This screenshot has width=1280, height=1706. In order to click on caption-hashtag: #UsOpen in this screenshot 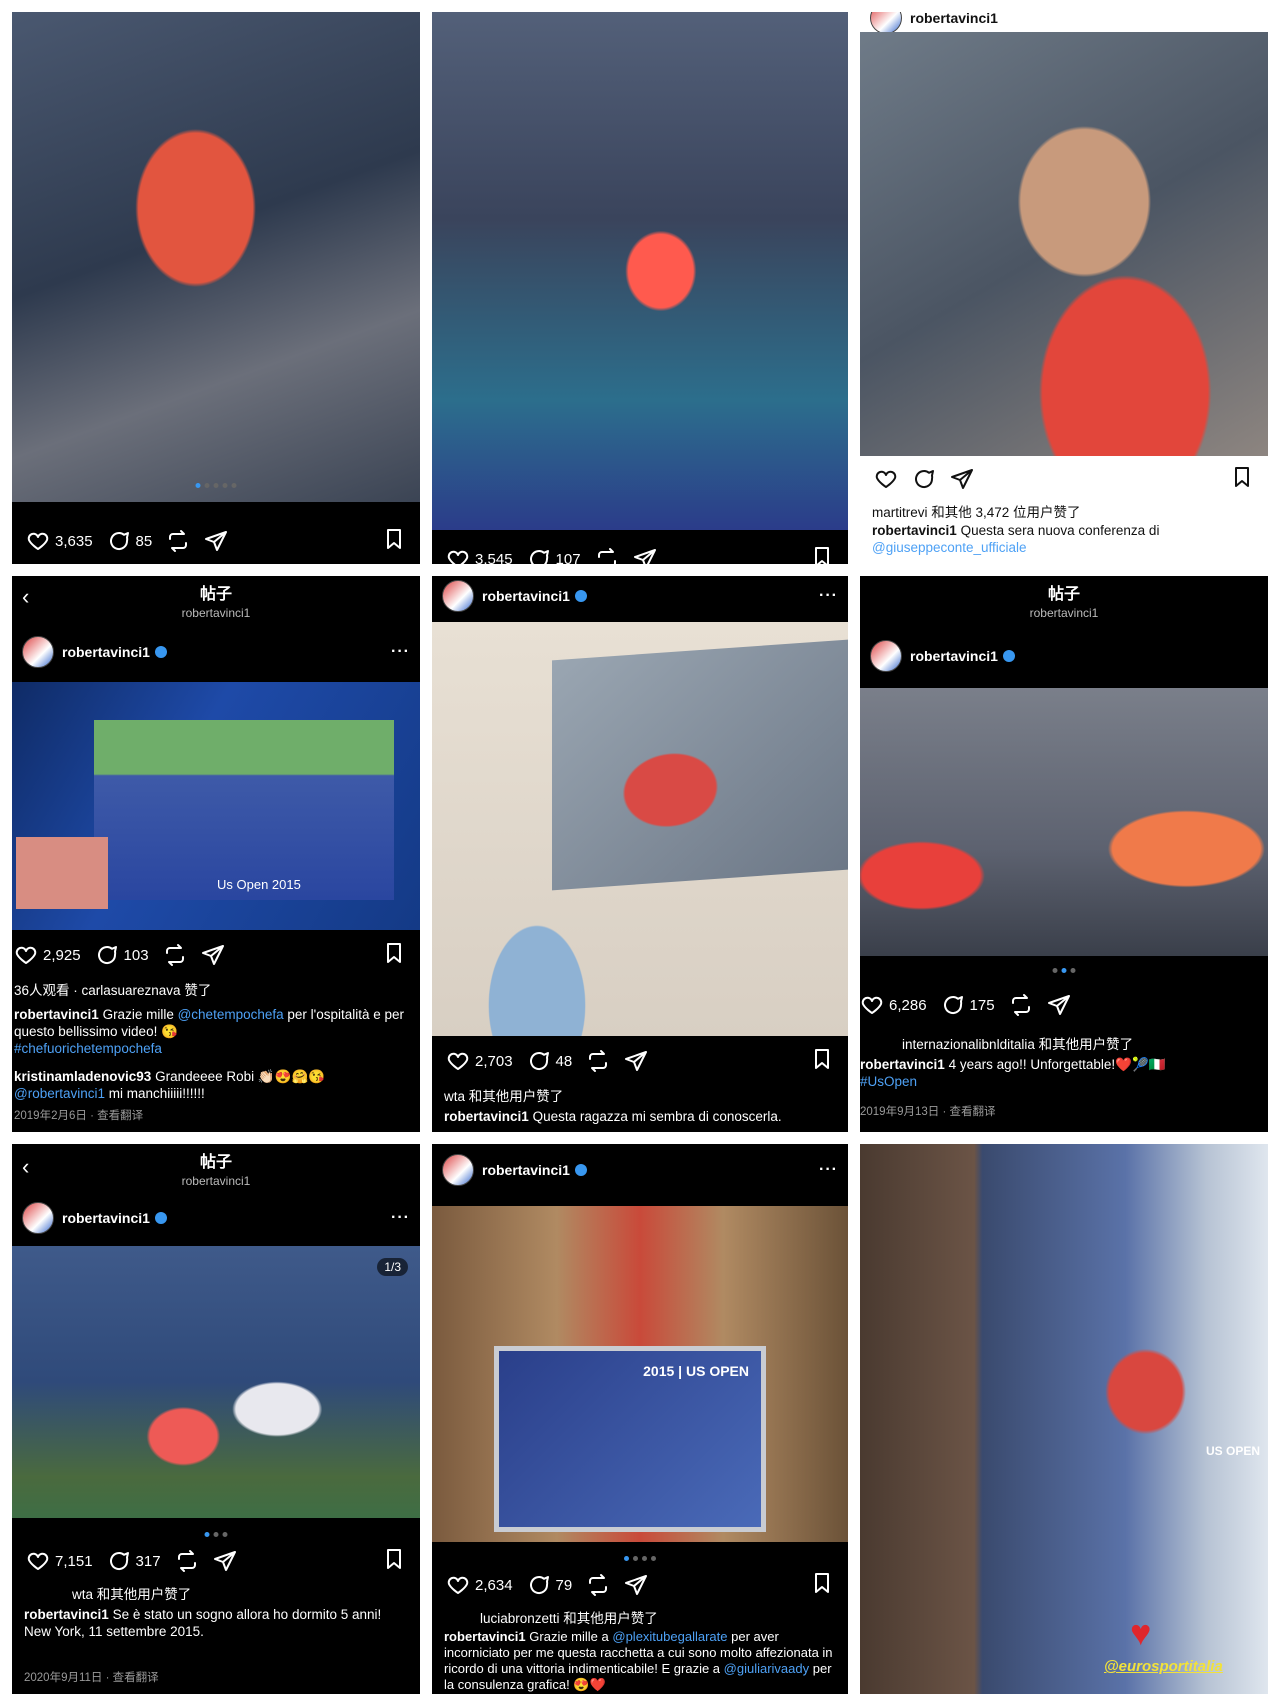, I will do `click(888, 1081)`.